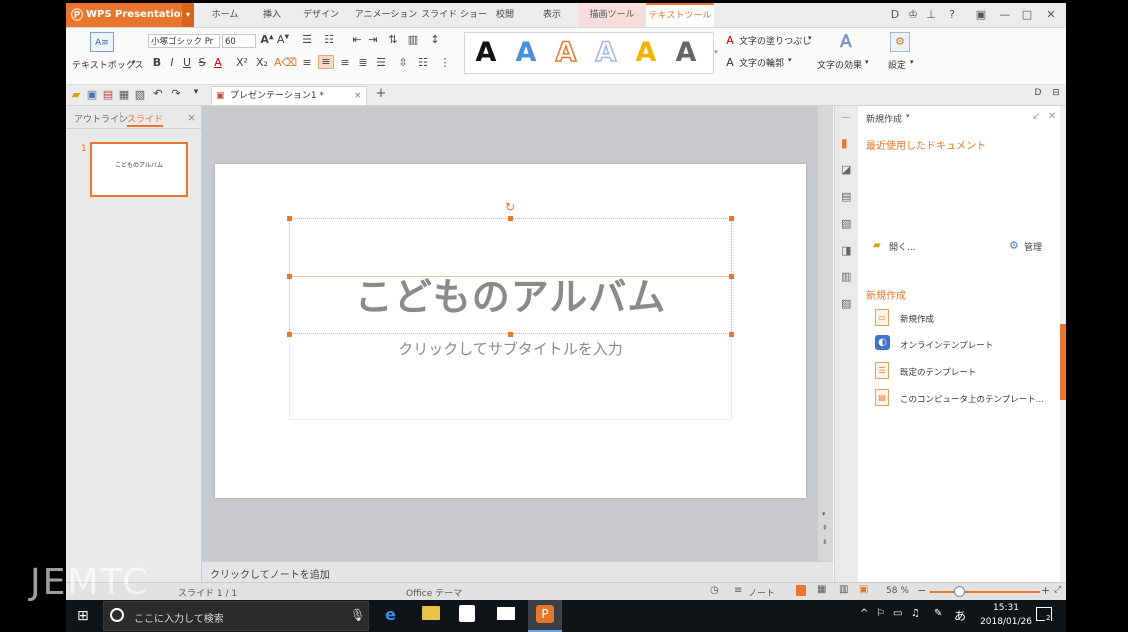  What do you see at coordinates (882, 342) in the screenshot?
I see `online-template-icon: ◐` at bounding box center [882, 342].